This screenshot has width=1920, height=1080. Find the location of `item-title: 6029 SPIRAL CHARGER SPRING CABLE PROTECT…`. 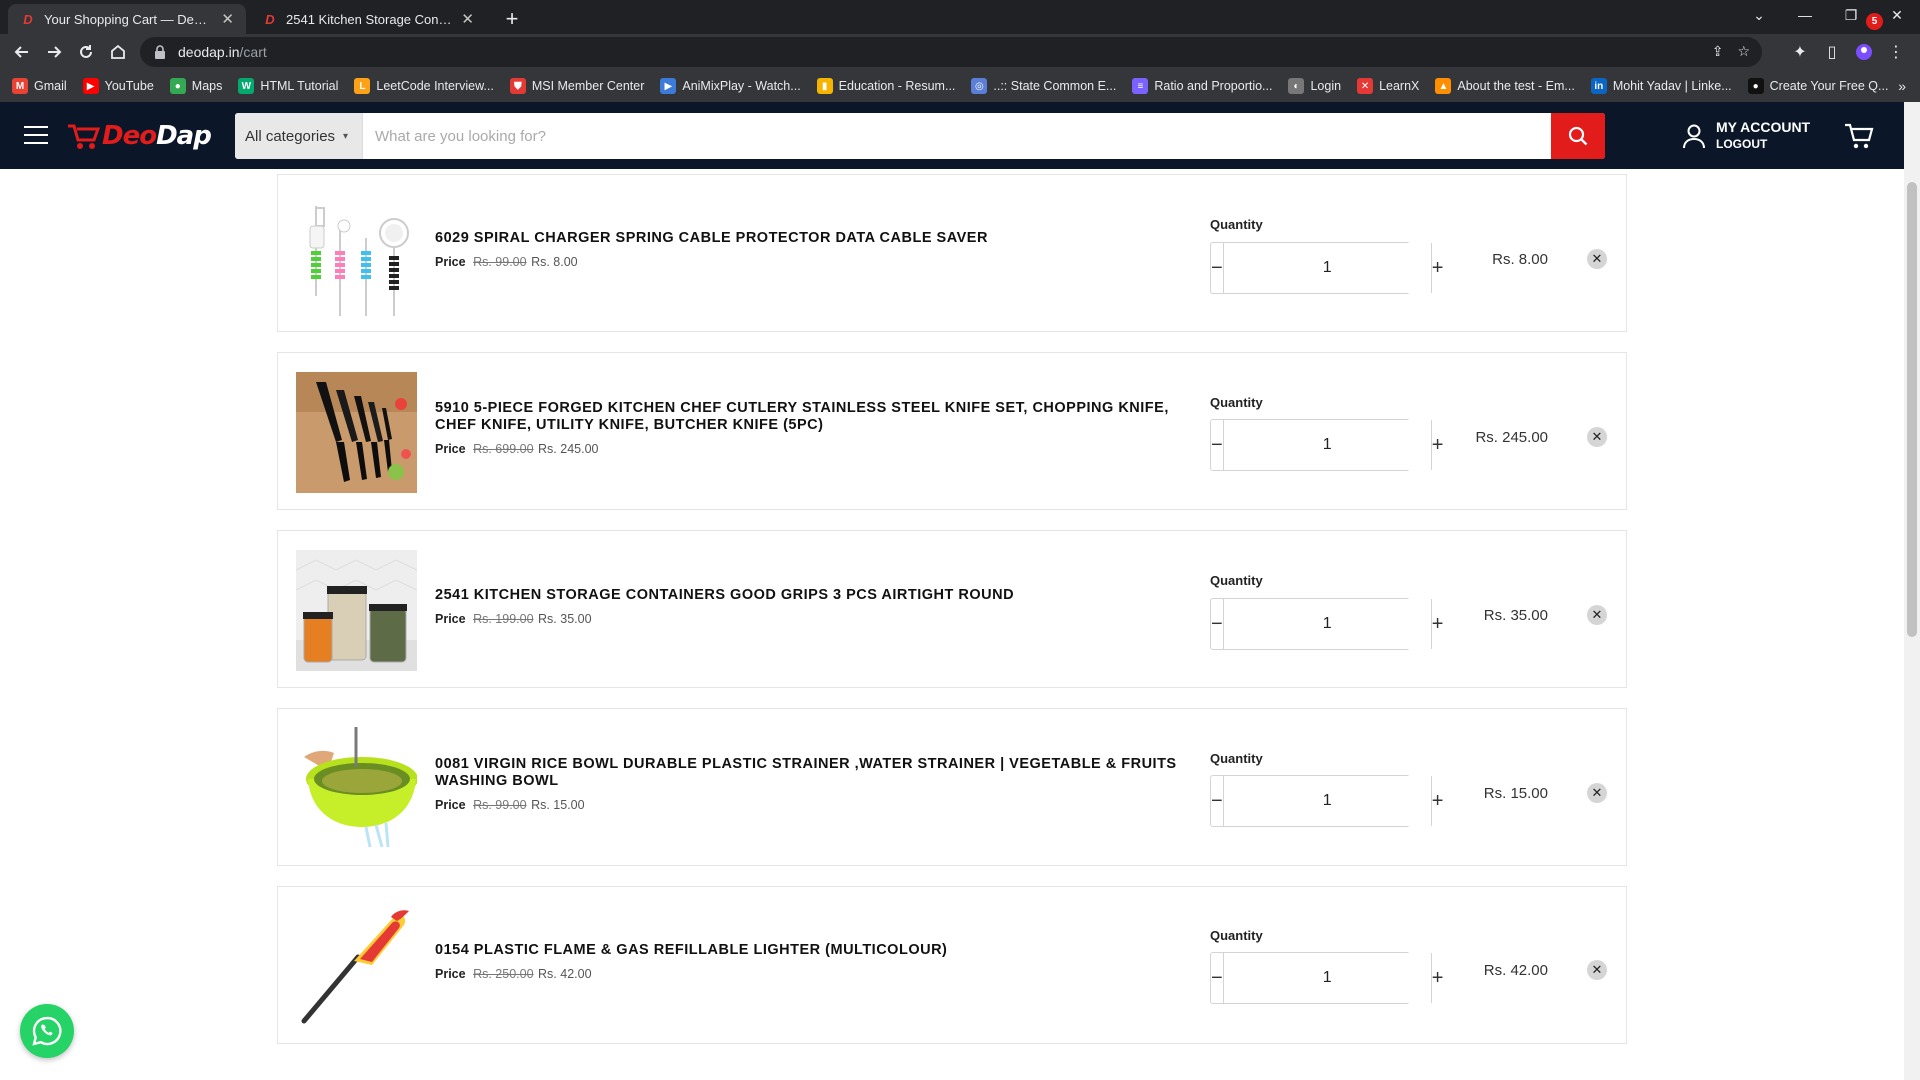

item-title: 6029 SPIRAL CHARGER SPRING CABLE PROTECT… is located at coordinates (815, 238).